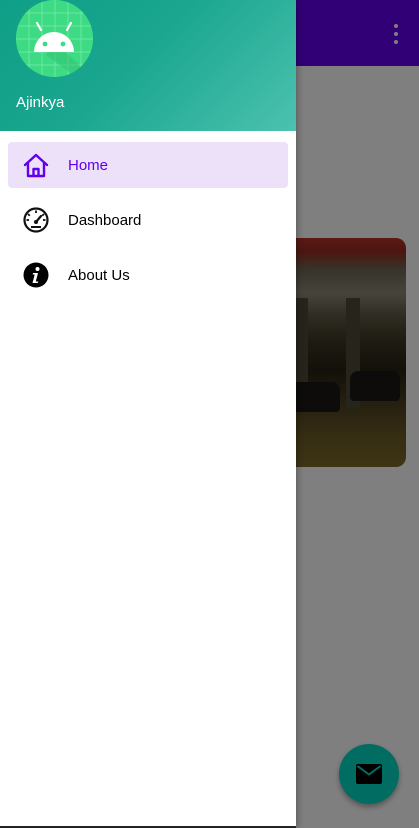  Describe the element at coordinates (40, 102) in the screenshot. I see `header-user-name: Ajinkya` at that location.